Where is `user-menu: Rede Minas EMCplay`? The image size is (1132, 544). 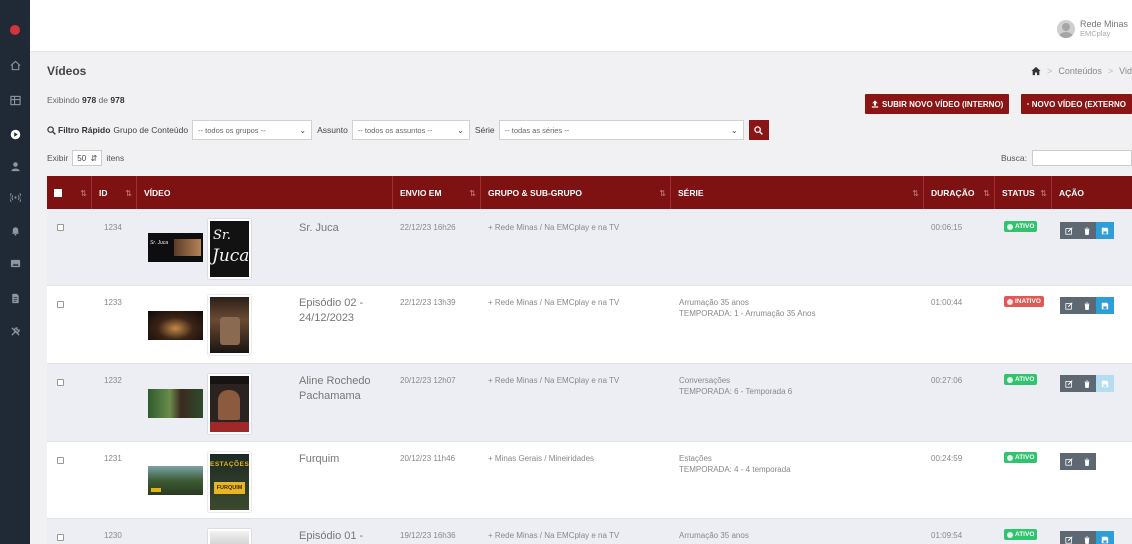
user-menu: Rede Minas EMCplay is located at coordinates (1092, 28).